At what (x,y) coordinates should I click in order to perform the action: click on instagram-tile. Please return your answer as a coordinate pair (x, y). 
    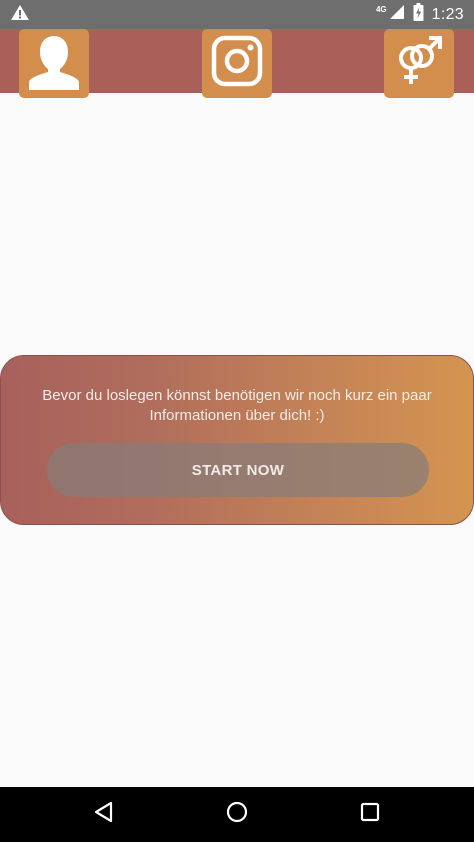
    Looking at the image, I should click on (237, 63).